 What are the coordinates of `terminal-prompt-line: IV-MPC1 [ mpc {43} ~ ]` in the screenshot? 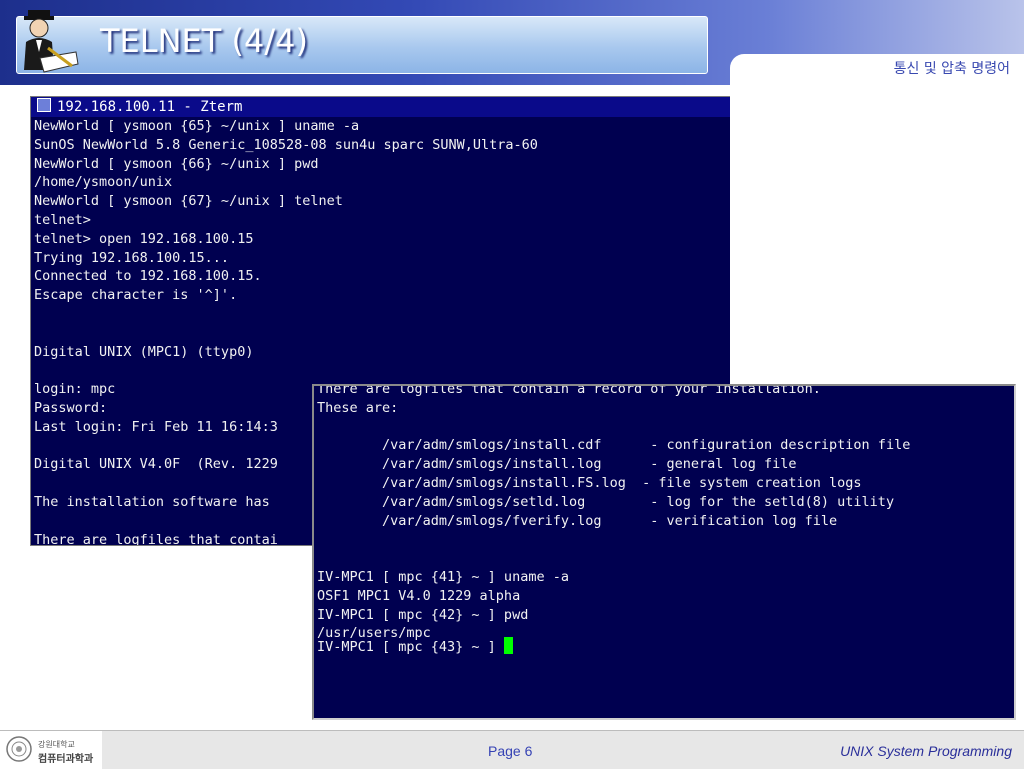 It's located at (664, 647).